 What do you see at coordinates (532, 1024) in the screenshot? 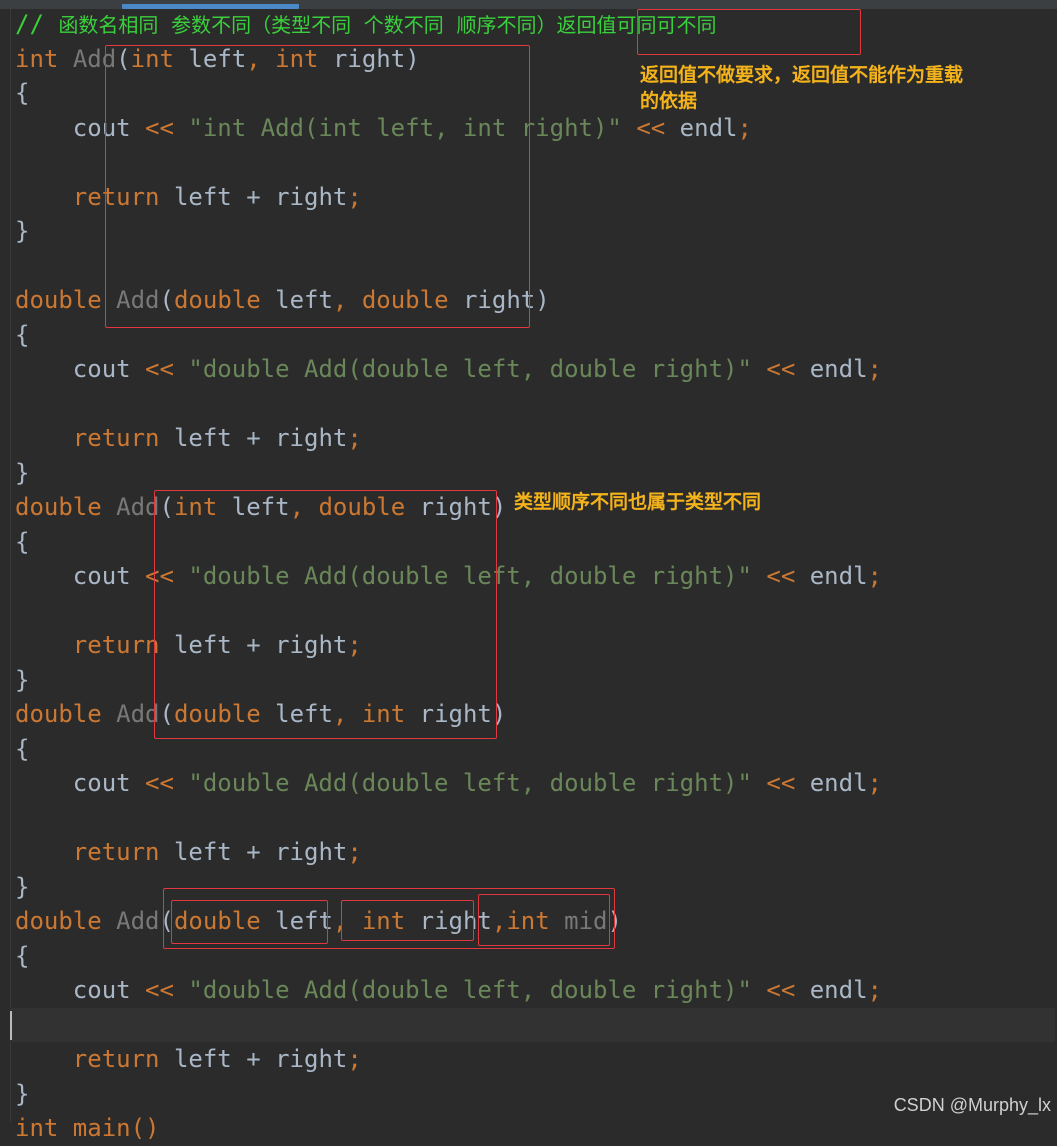
I see `code-line-current` at bounding box center [532, 1024].